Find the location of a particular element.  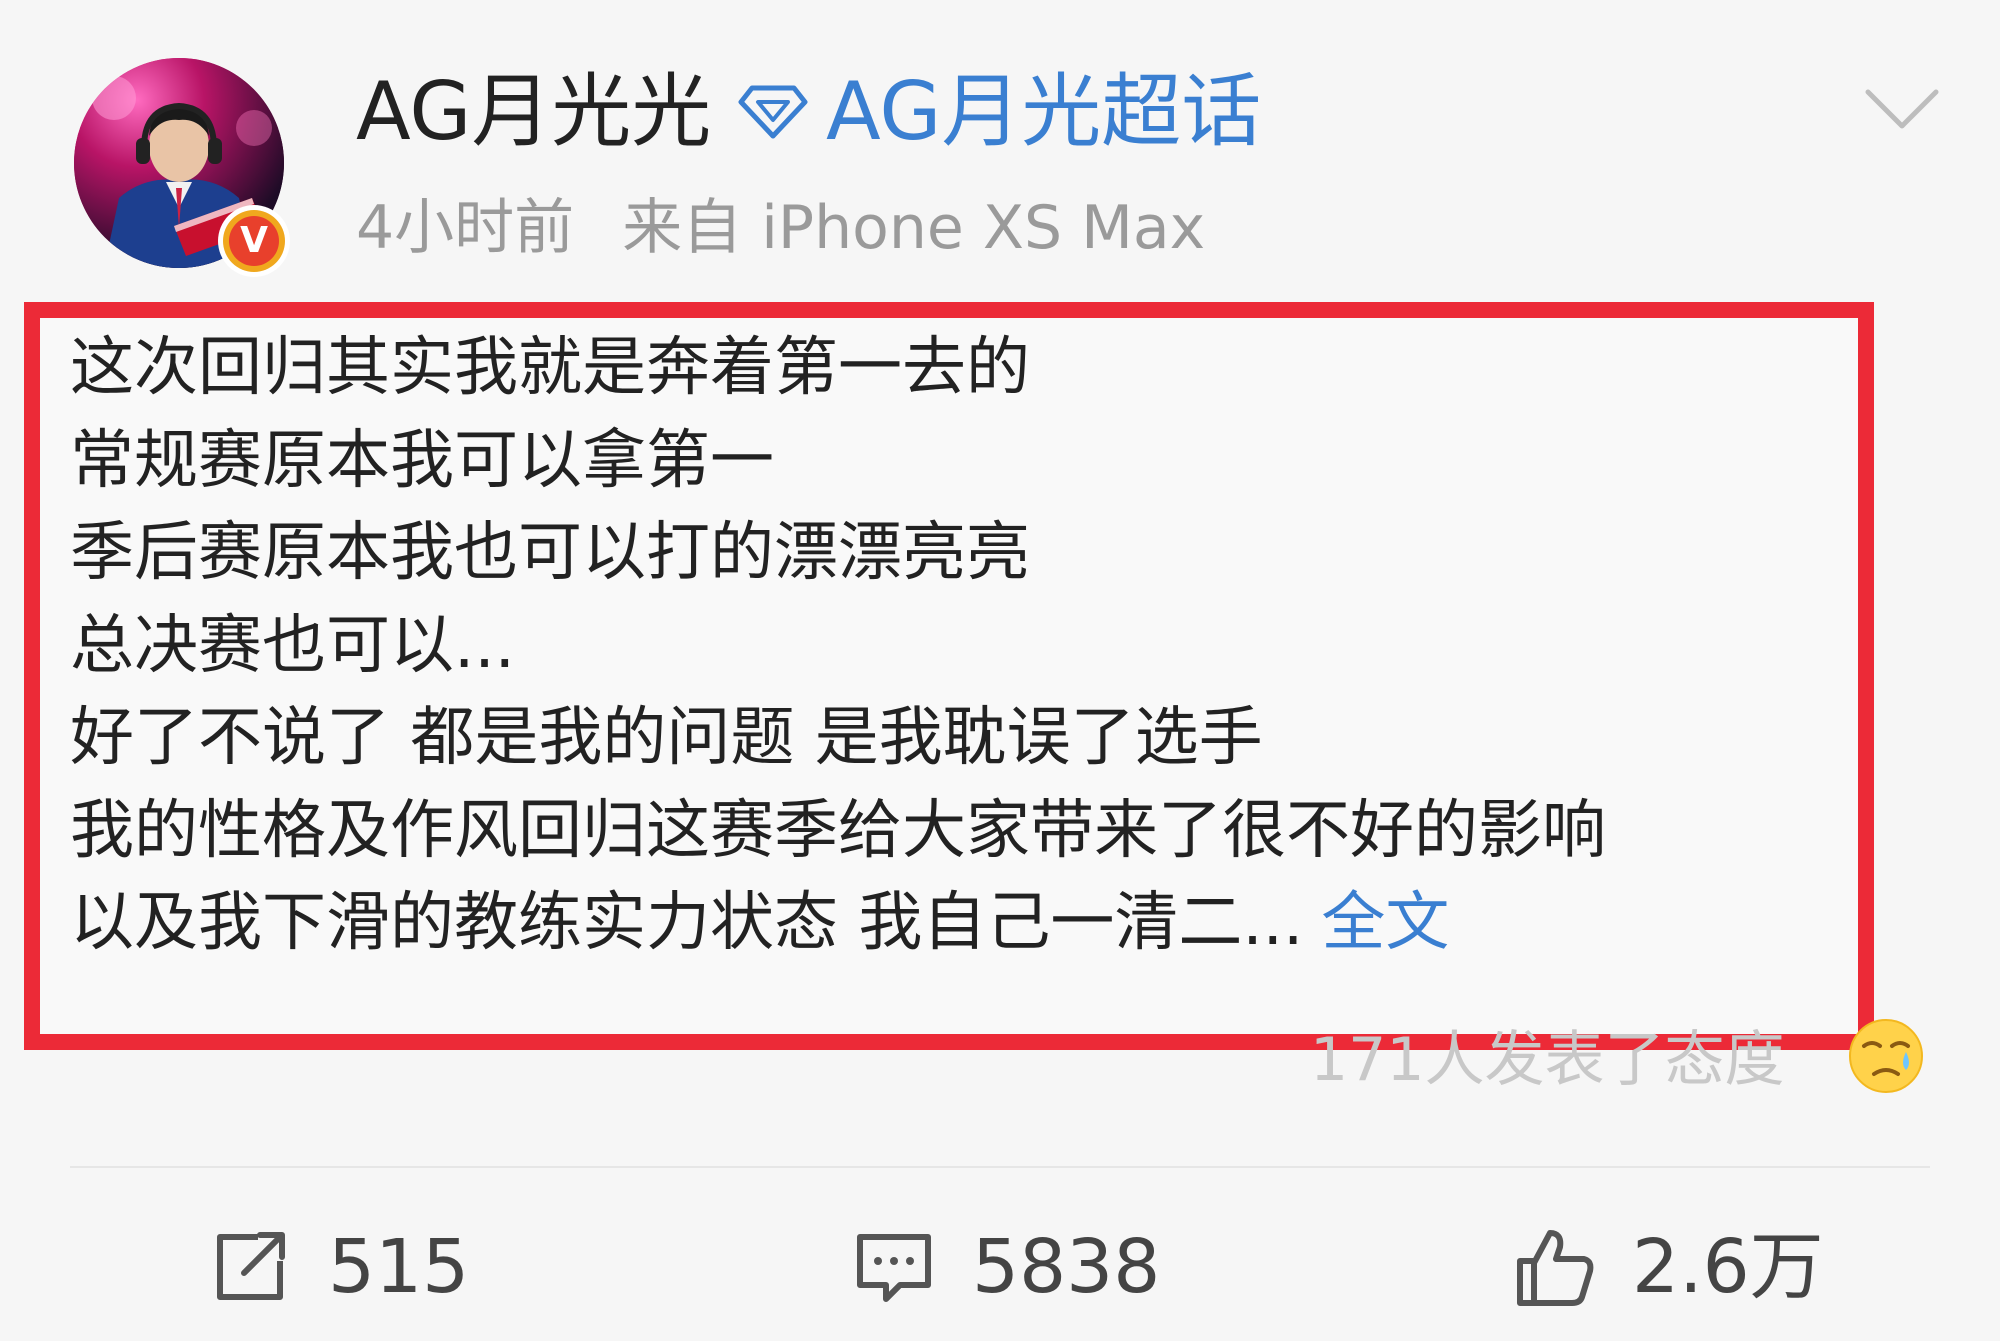

username: AG月光光 is located at coordinates (533, 112).